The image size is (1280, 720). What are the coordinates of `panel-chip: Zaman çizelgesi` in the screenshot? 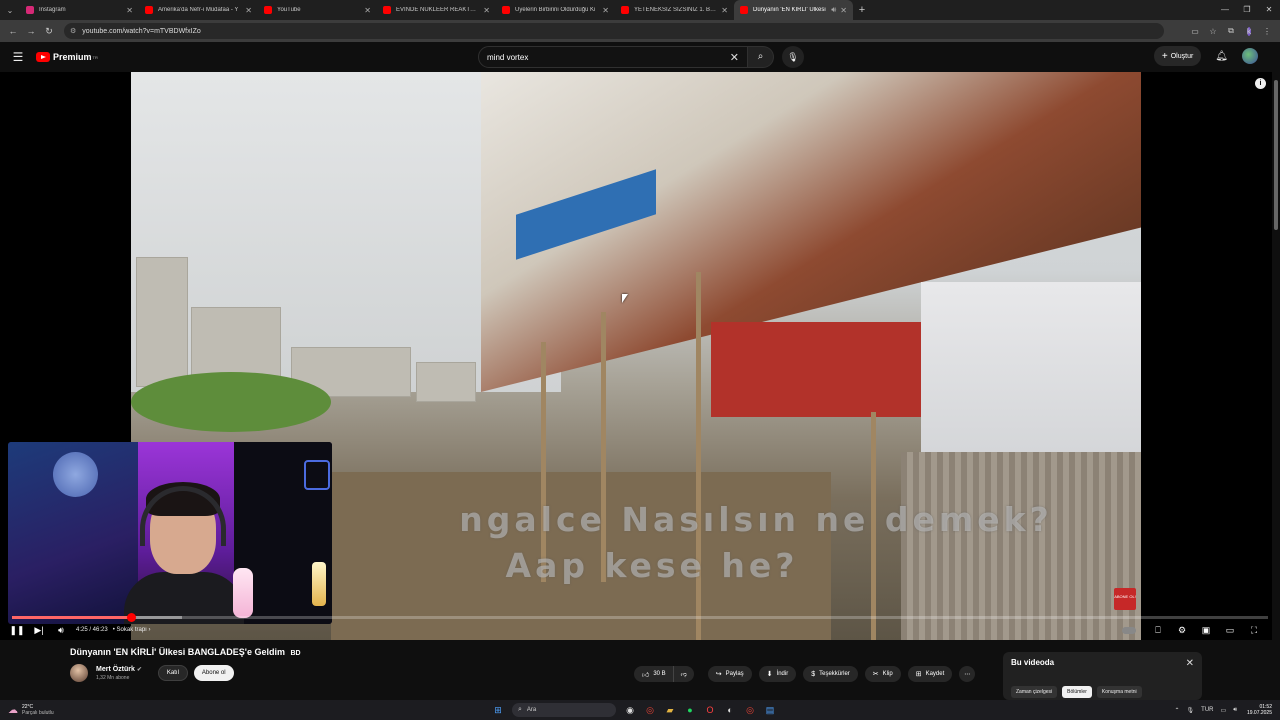 It's located at (1034, 692).